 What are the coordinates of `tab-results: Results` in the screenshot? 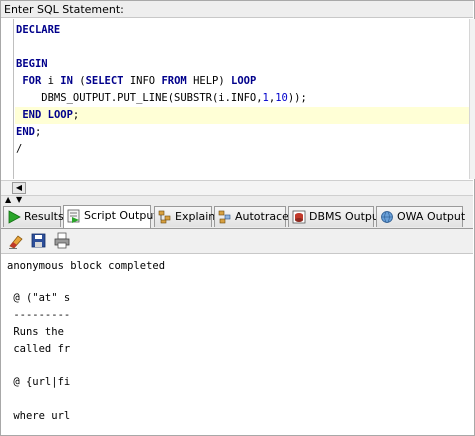 It's located at (33, 216).